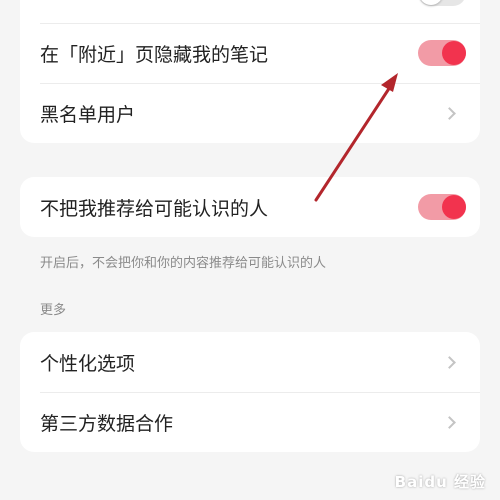 The image size is (500, 500). What do you see at coordinates (53, 310) in the screenshot?
I see `more-section-title: 更多` at bounding box center [53, 310].